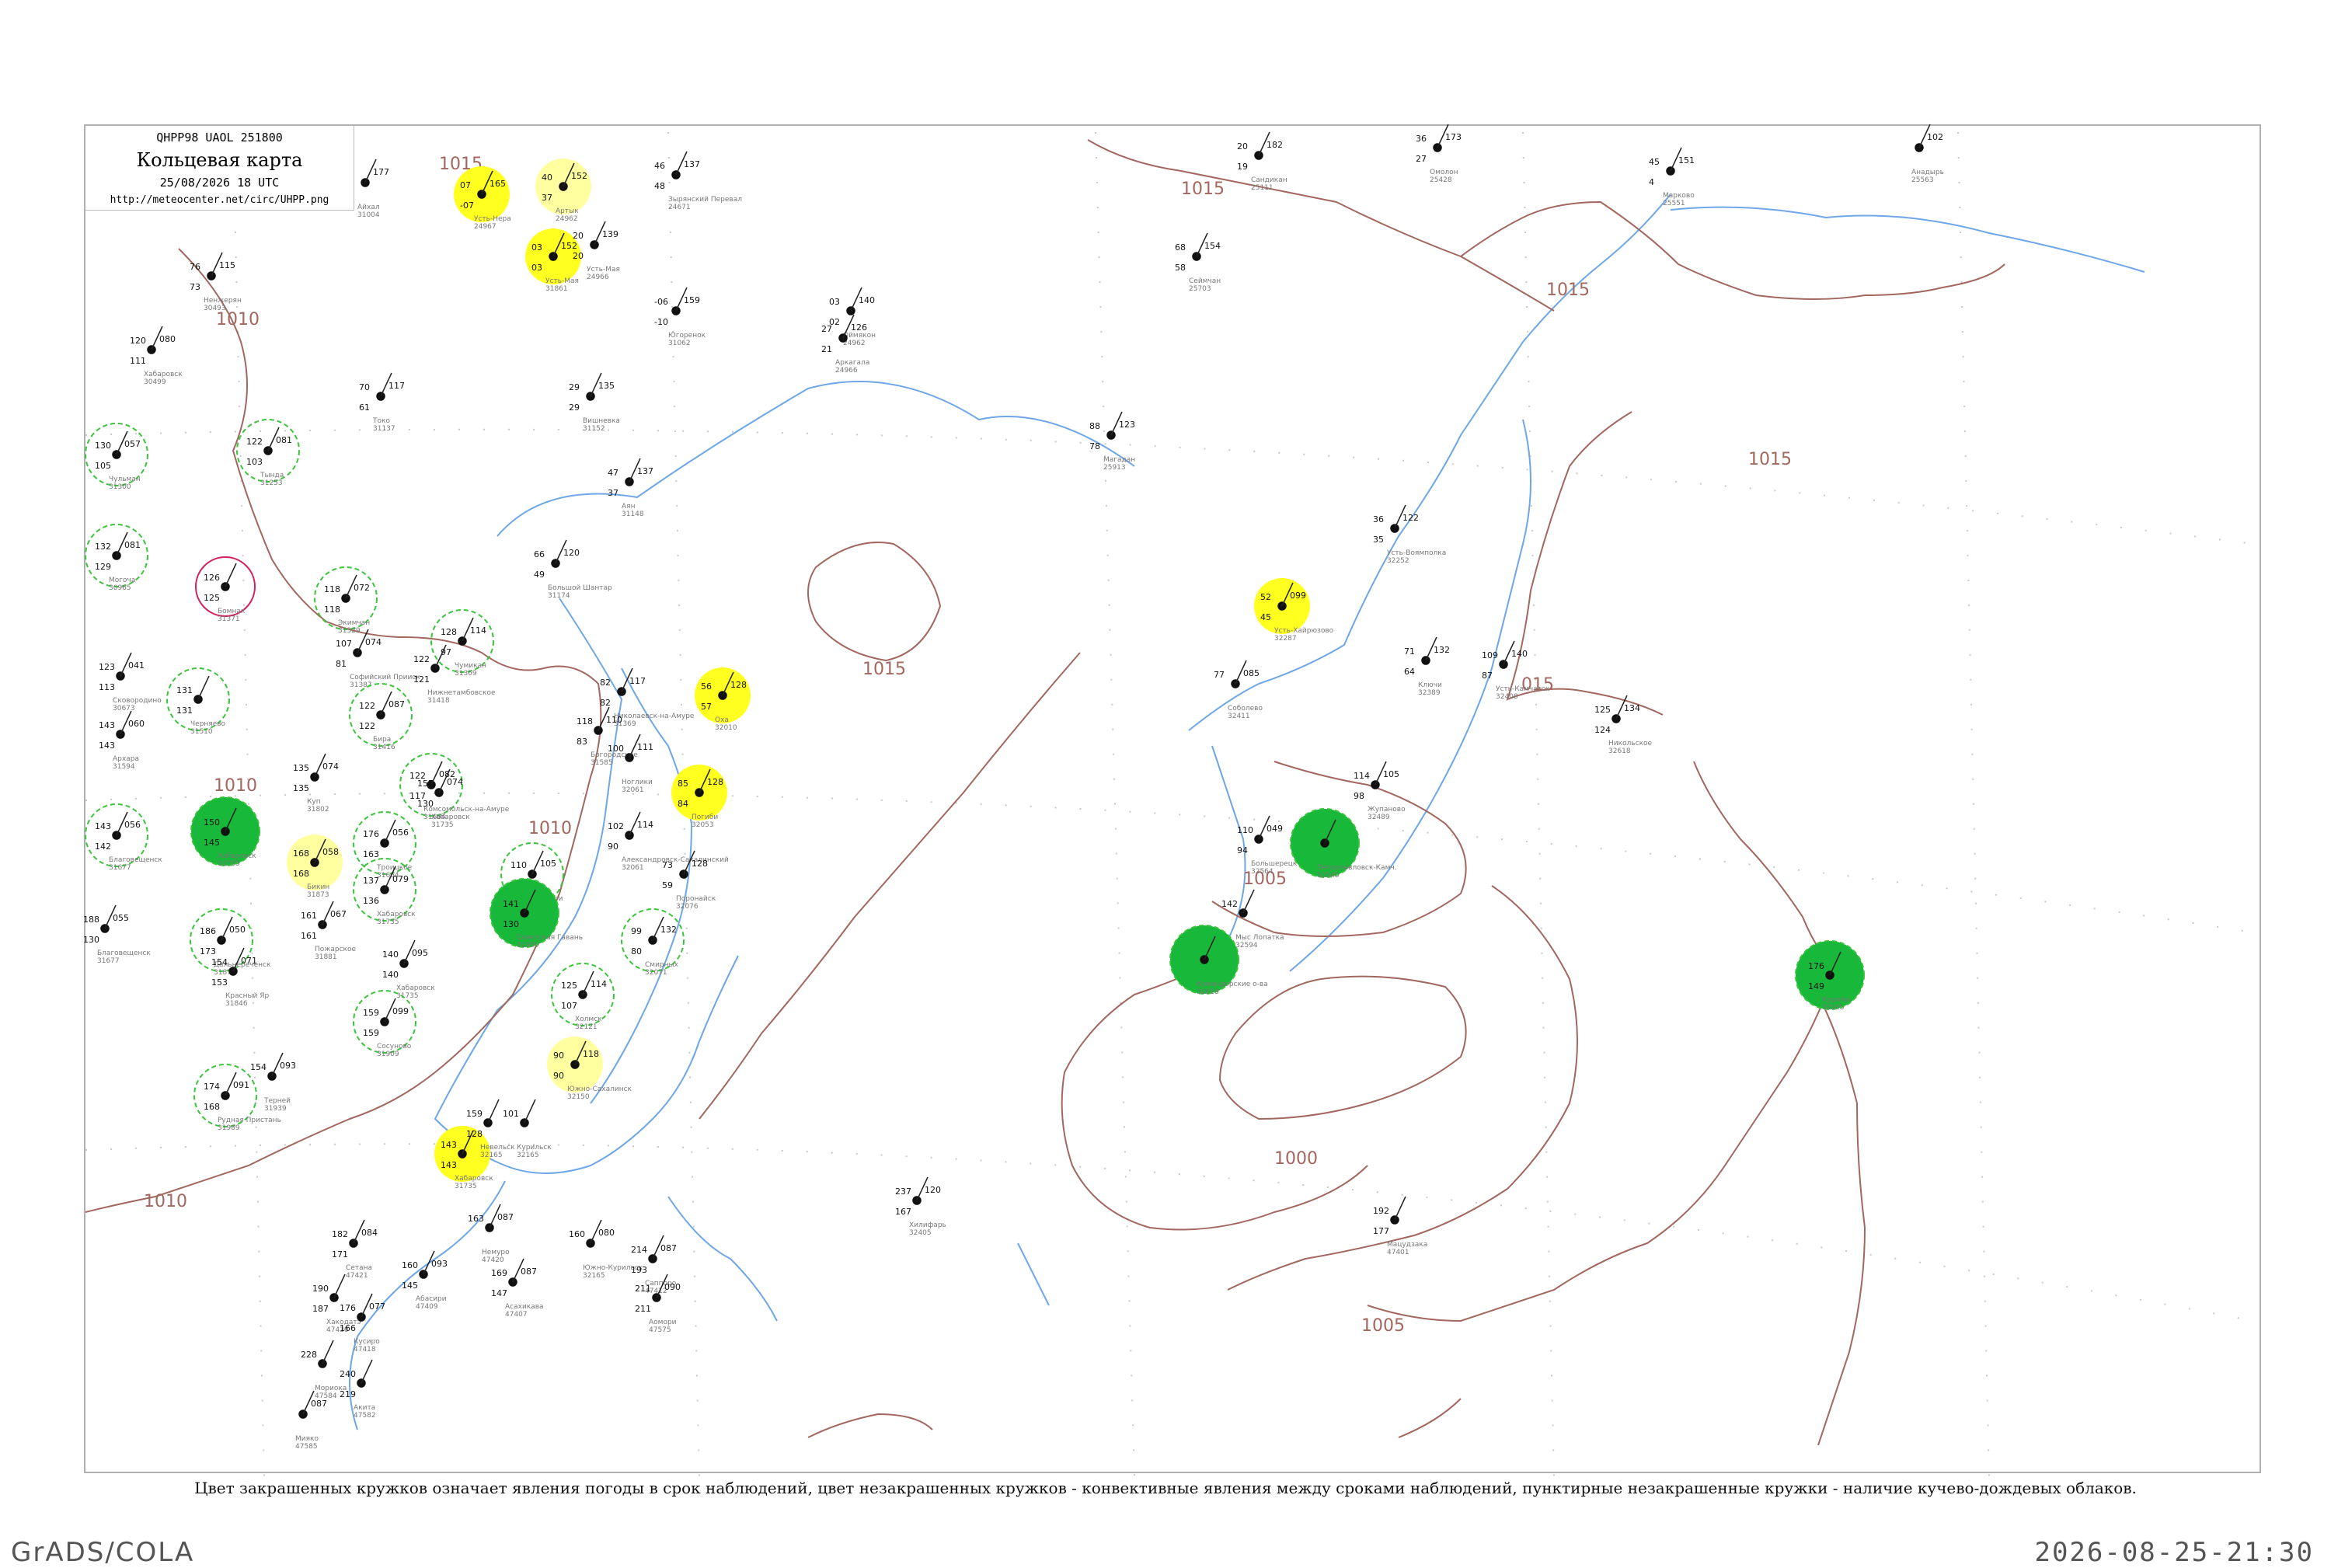 The height and width of the screenshot is (1568, 2331). I want to click on weather-station: 168 058 168 Бикин31873, so click(315, 867).